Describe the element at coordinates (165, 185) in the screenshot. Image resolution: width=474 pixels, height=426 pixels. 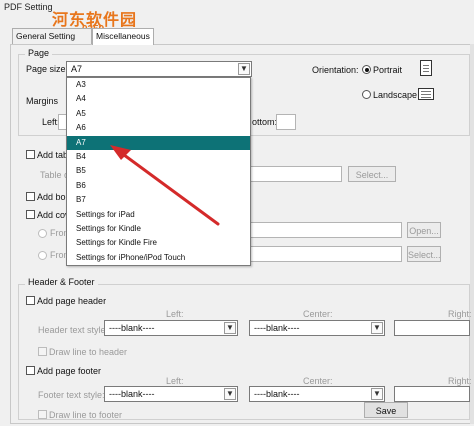
I see `annotation-arrow-icon` at that location.